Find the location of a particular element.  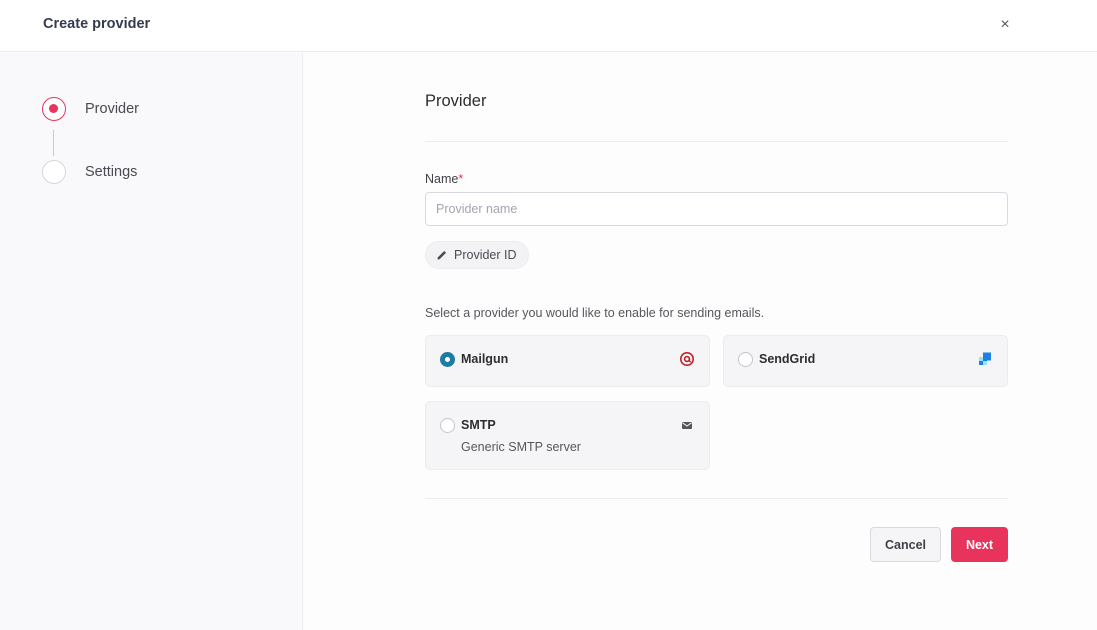

step-active-indicator-icon is located at coordinates (54, 109).